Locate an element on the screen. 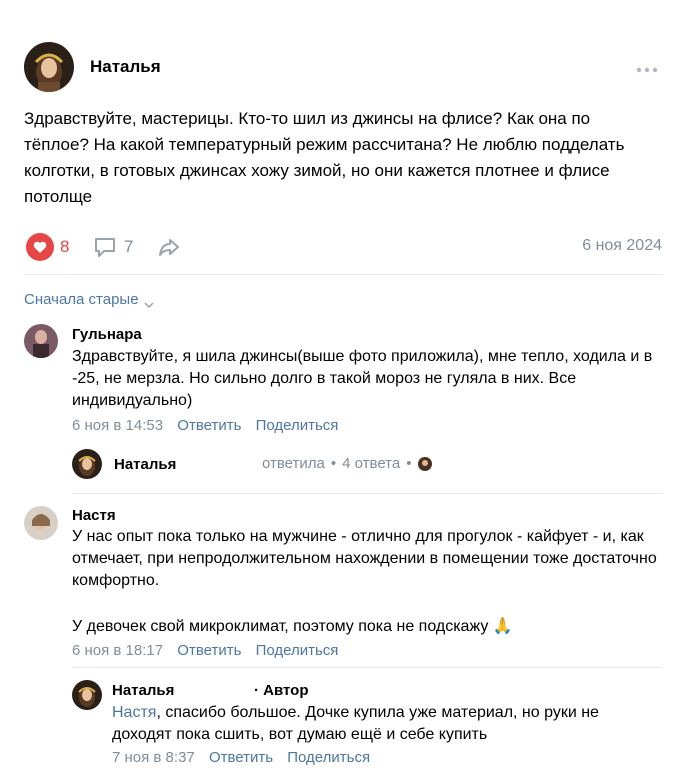 The image size is (686, 778). sort-dropdown: Сначала старые is located at coordinates (89, 299).